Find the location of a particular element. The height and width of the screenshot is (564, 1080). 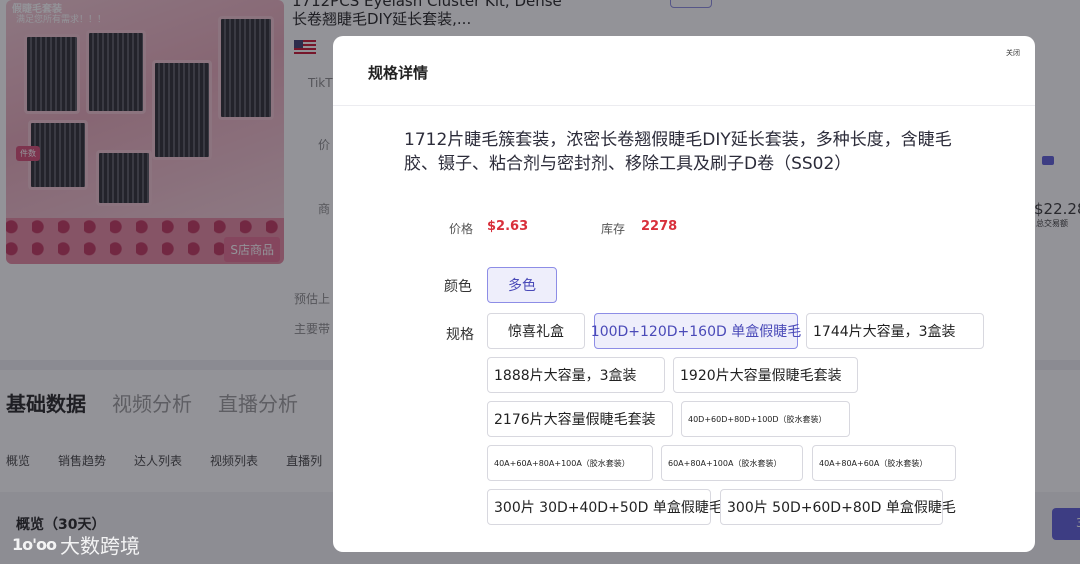

close-button: 关闭 is located at coordinates (1013, 53).